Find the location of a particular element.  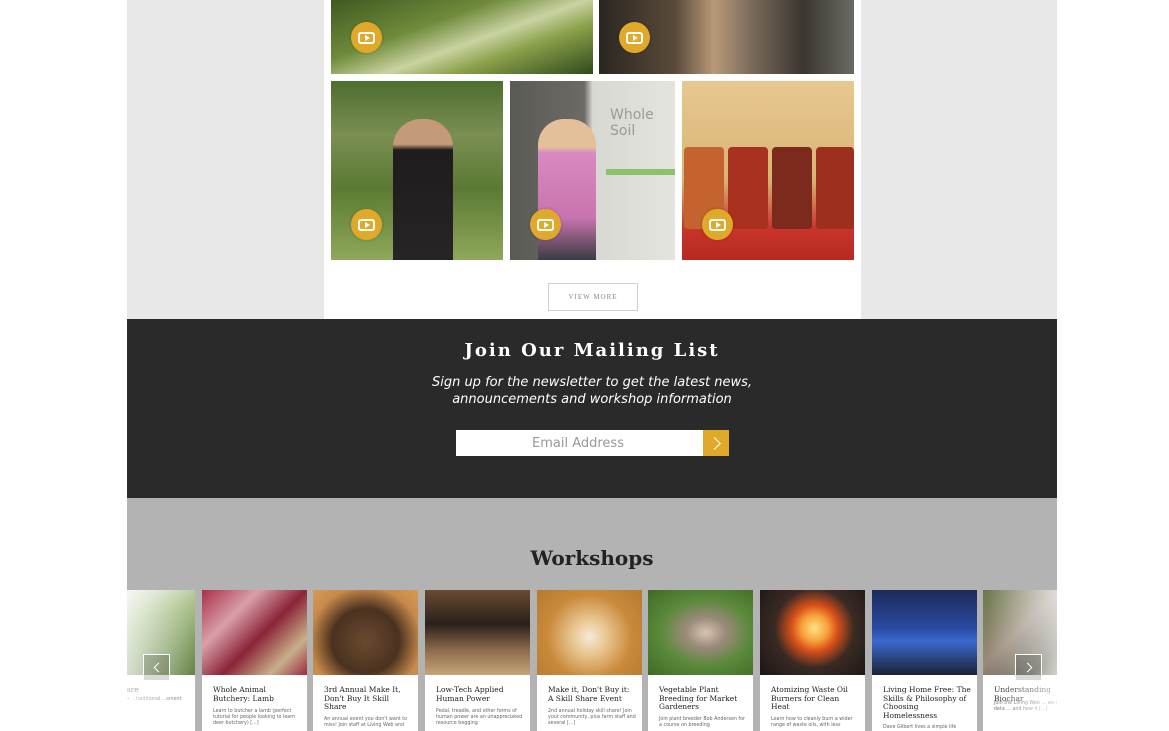

video-thumb-person-plaid is located at coordinates (726, 37).